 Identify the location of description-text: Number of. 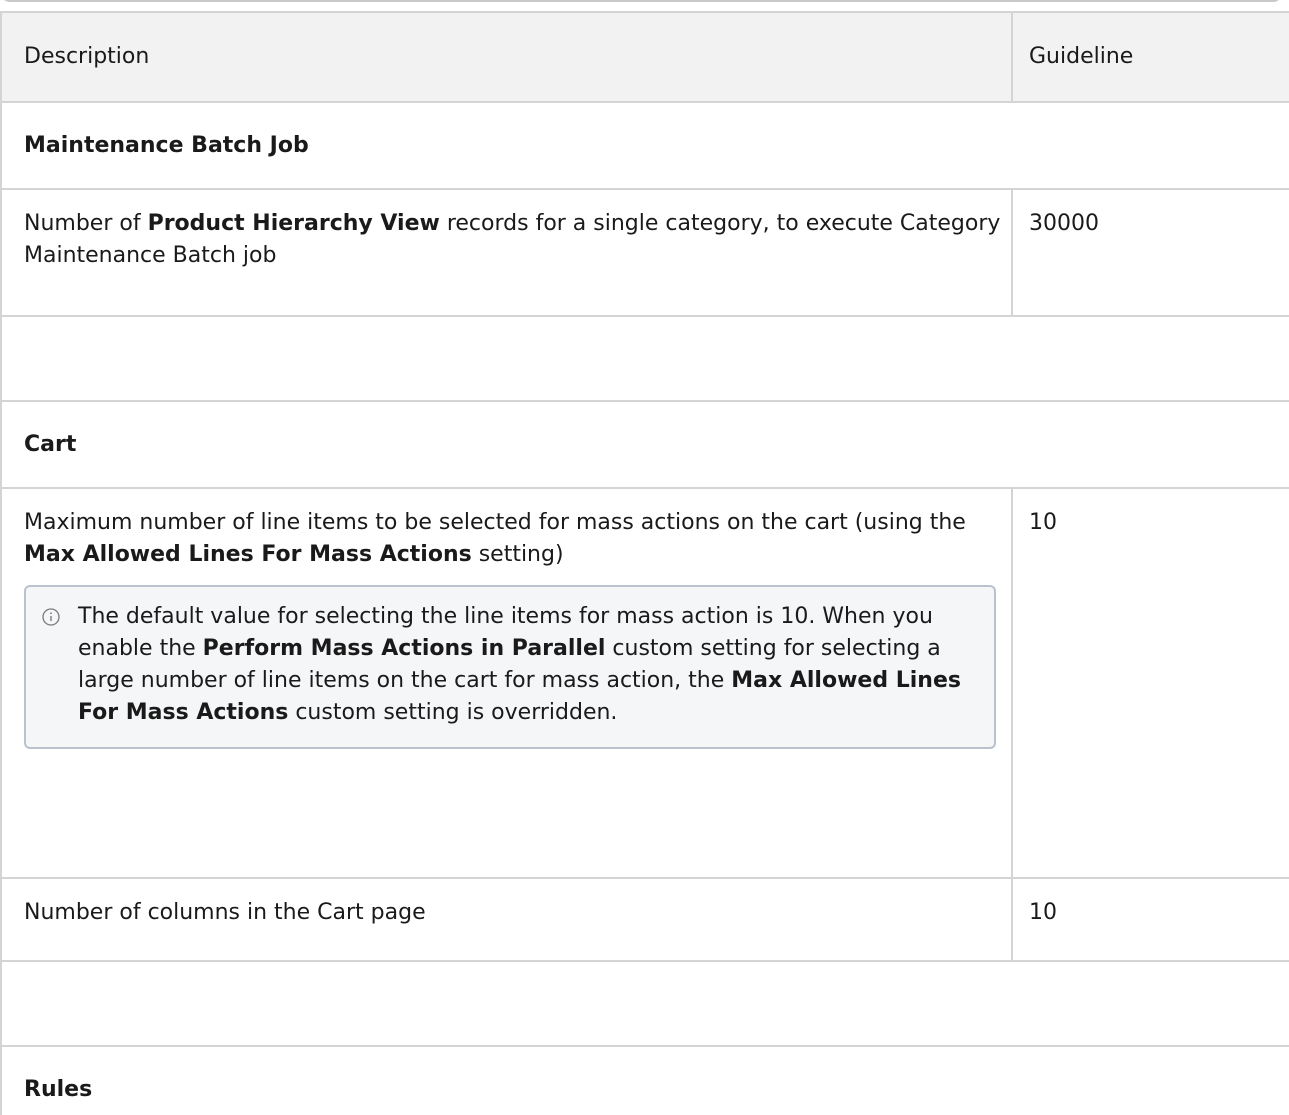
(86, 223).